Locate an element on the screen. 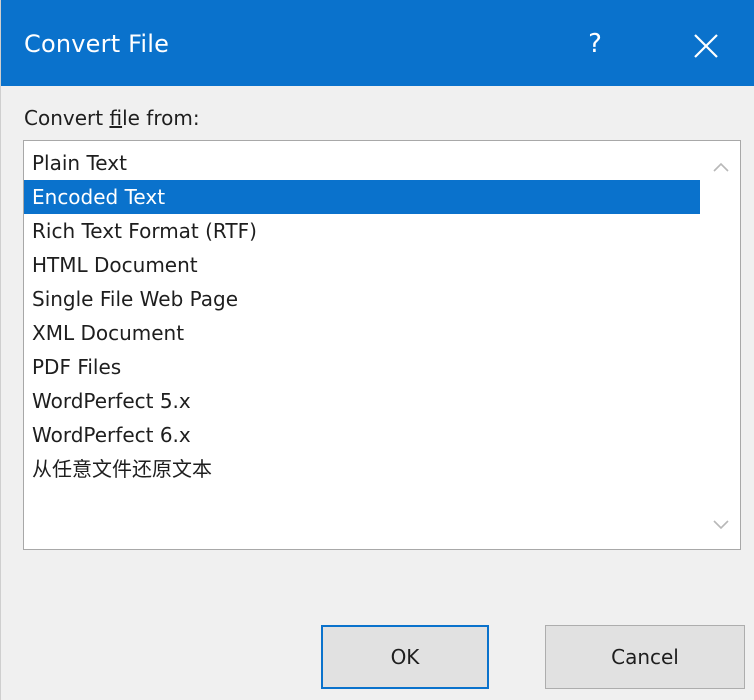 Image resolution: width=754 pixels, height=700 pixels. scroll-up-button is located at coordinates (721, 168).